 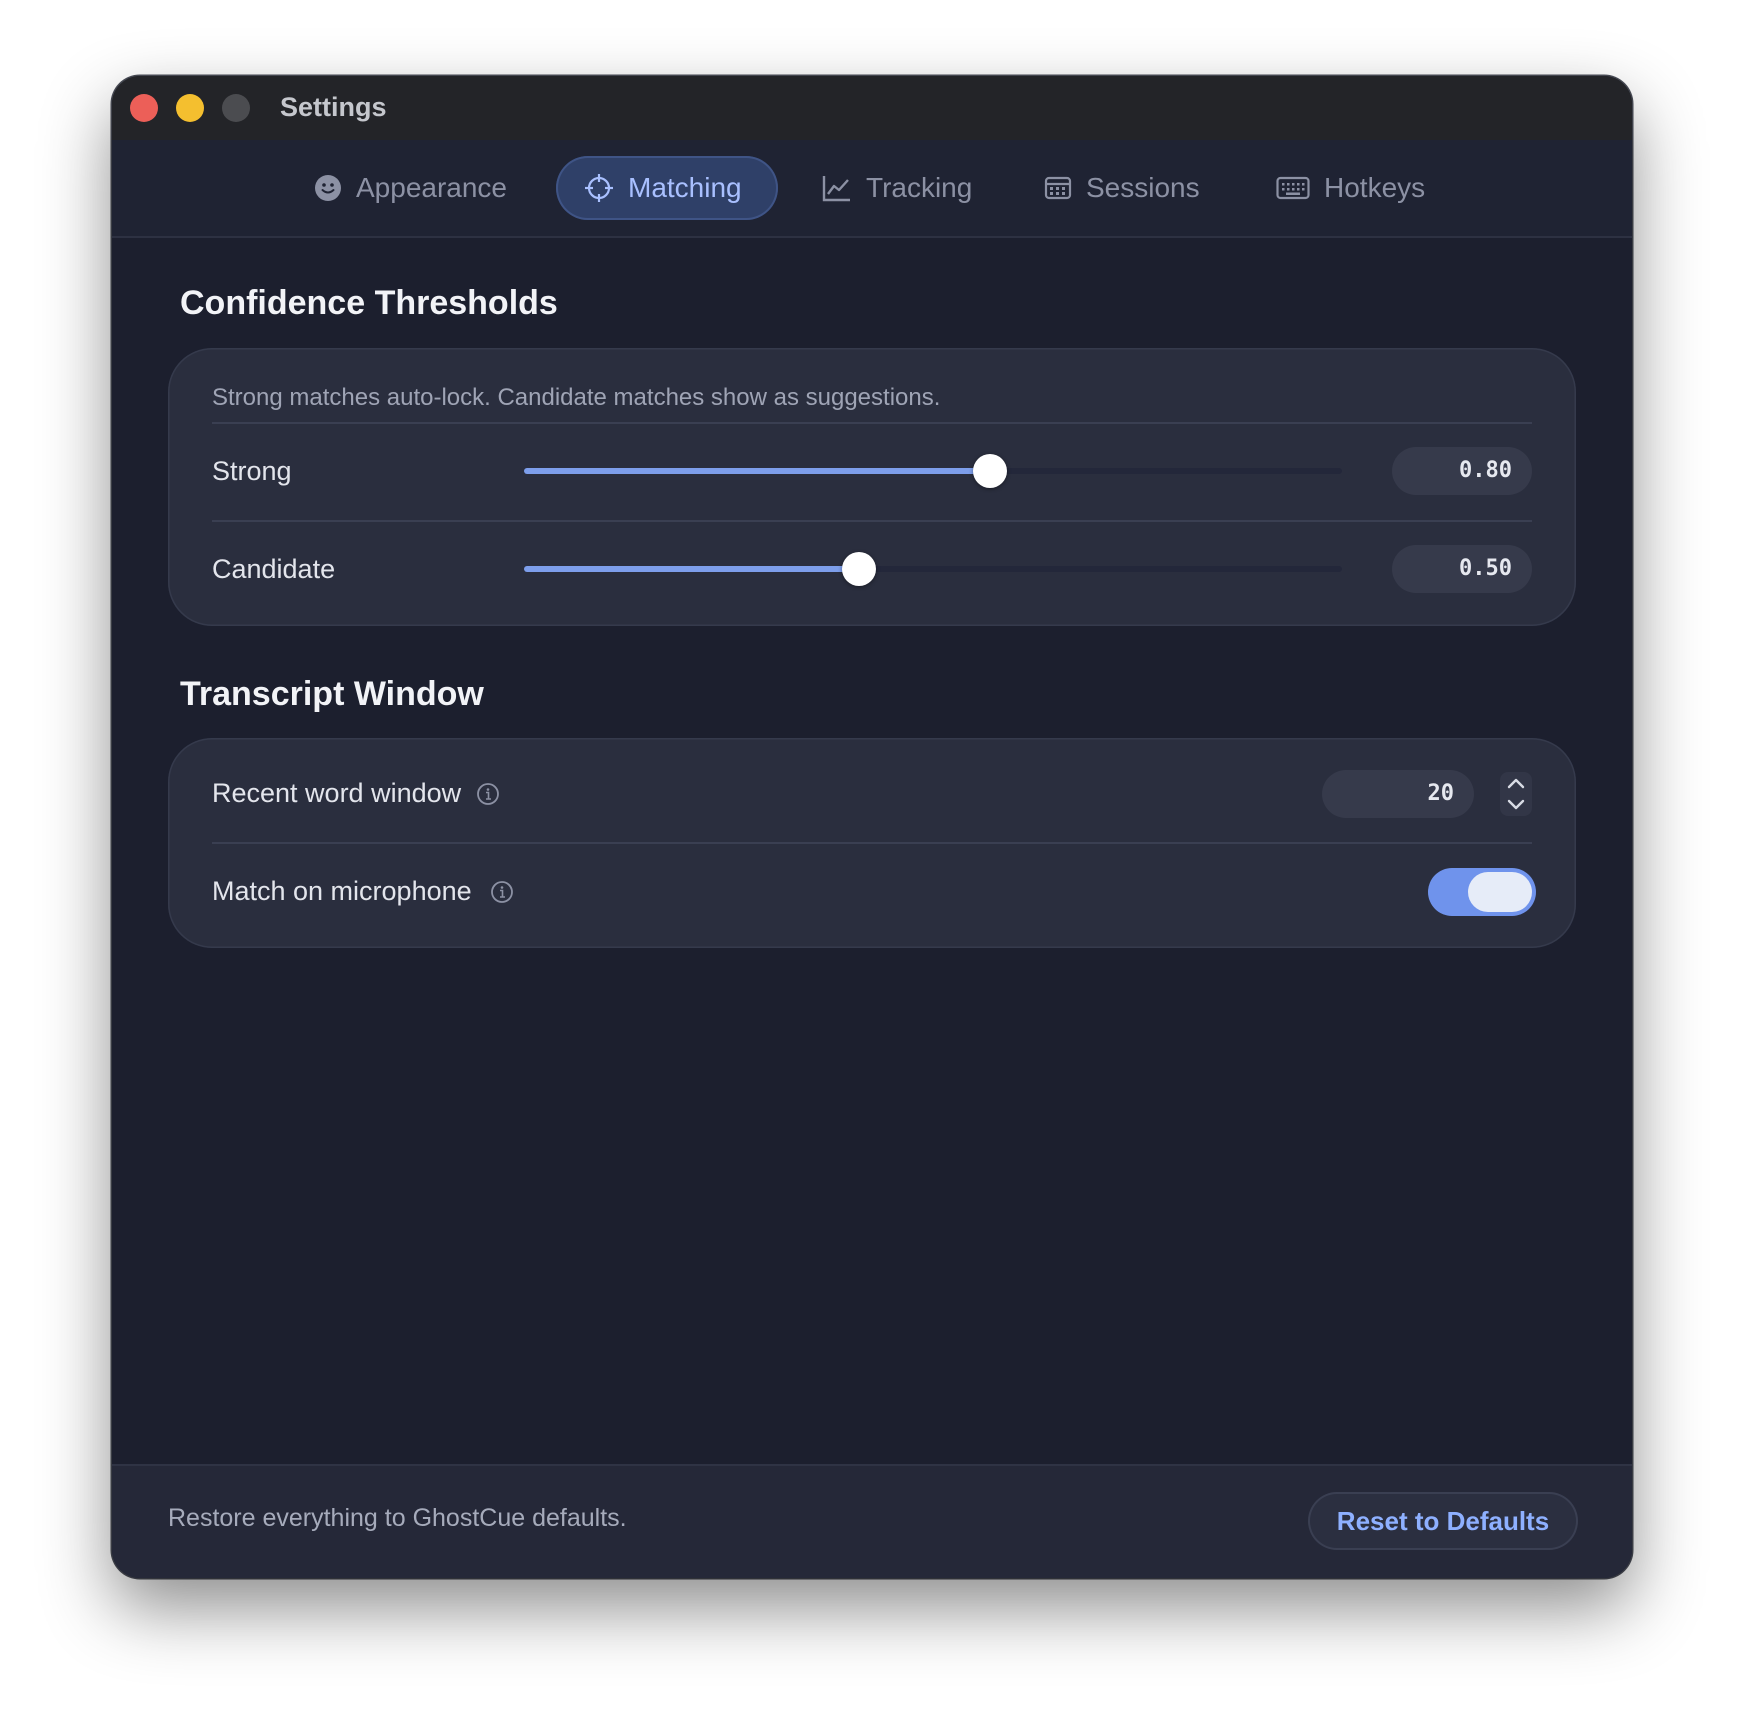 What do you see at coordinates (333, 107) in the screenshot?
I see `window-title: Settings` at bounding box center [333, 107].